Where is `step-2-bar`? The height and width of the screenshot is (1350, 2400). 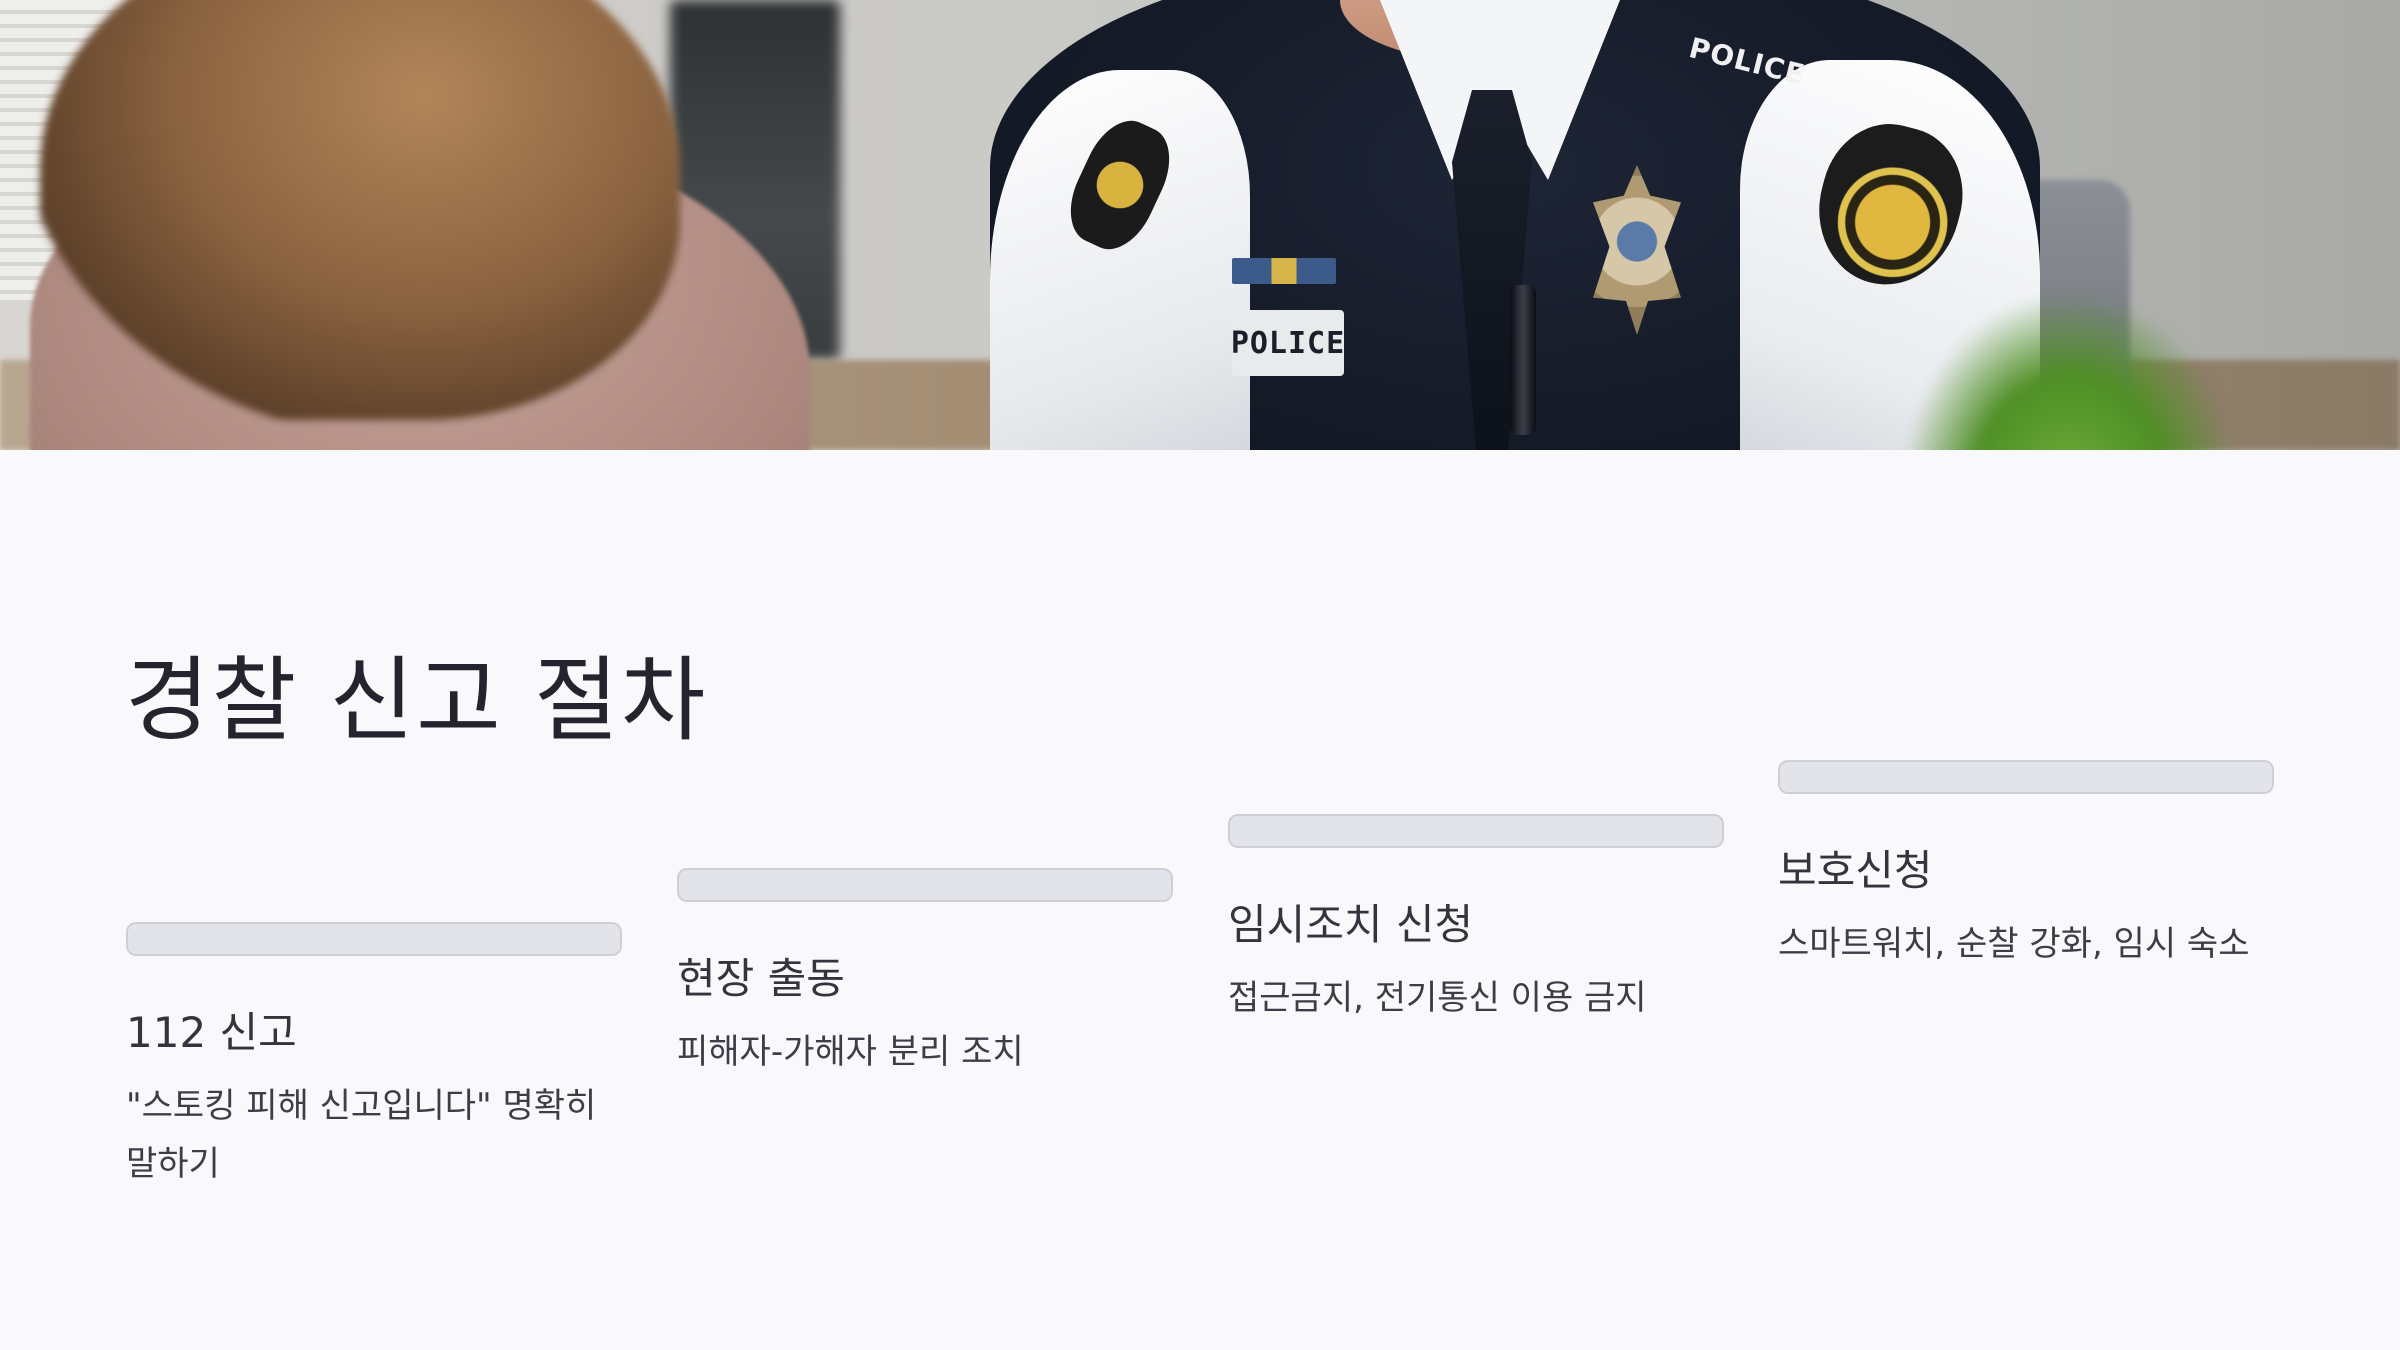
step-2-bar is located at coordinates (925, 885).